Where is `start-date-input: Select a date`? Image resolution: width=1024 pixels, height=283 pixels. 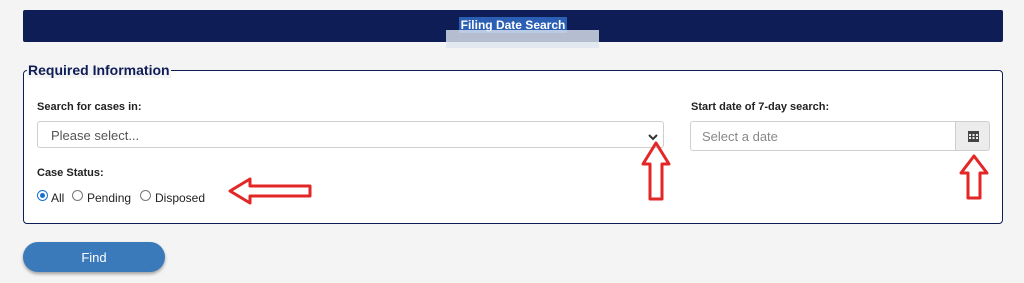
start-date-input: Select a date is located at coordinates (823, 136).